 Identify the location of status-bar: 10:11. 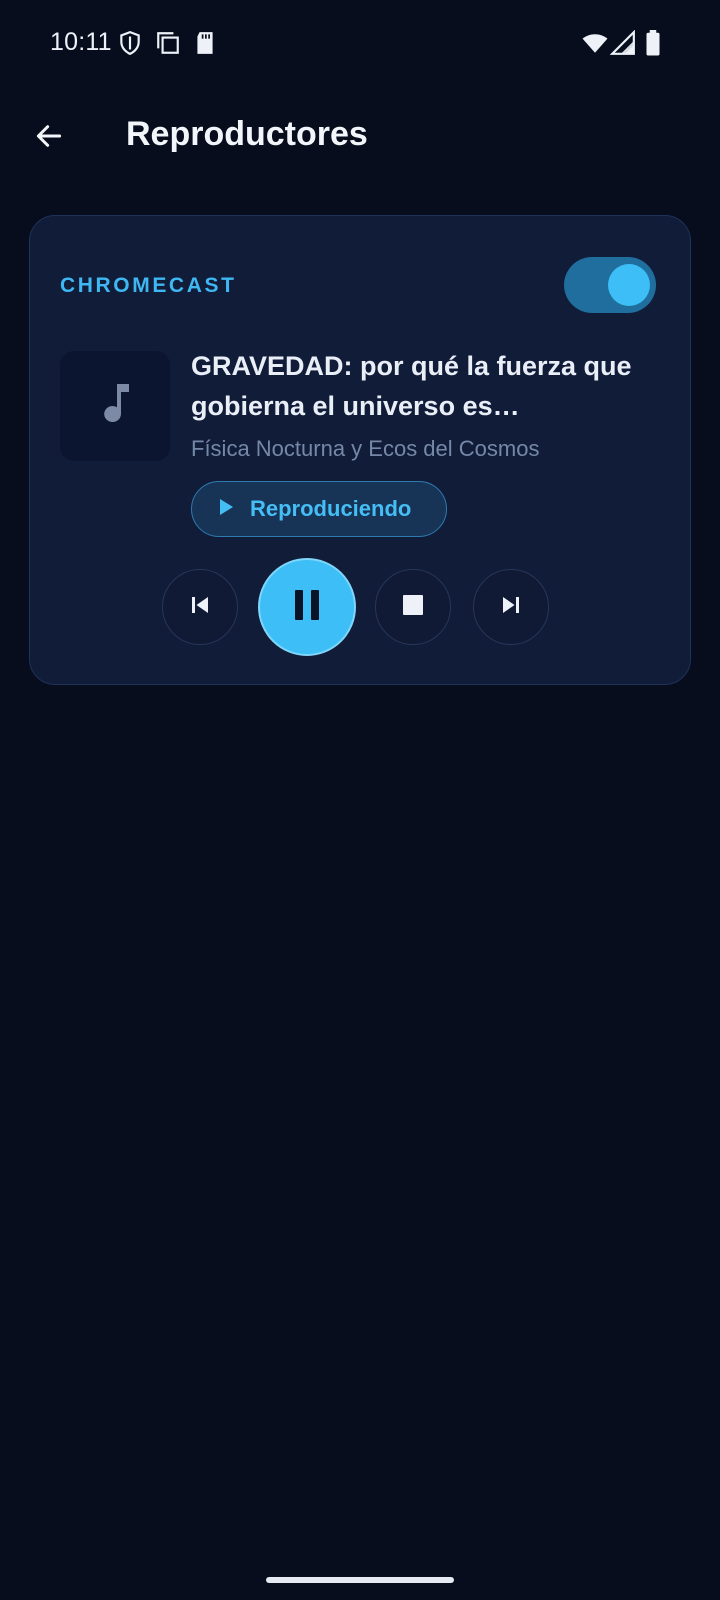
(360, 45).